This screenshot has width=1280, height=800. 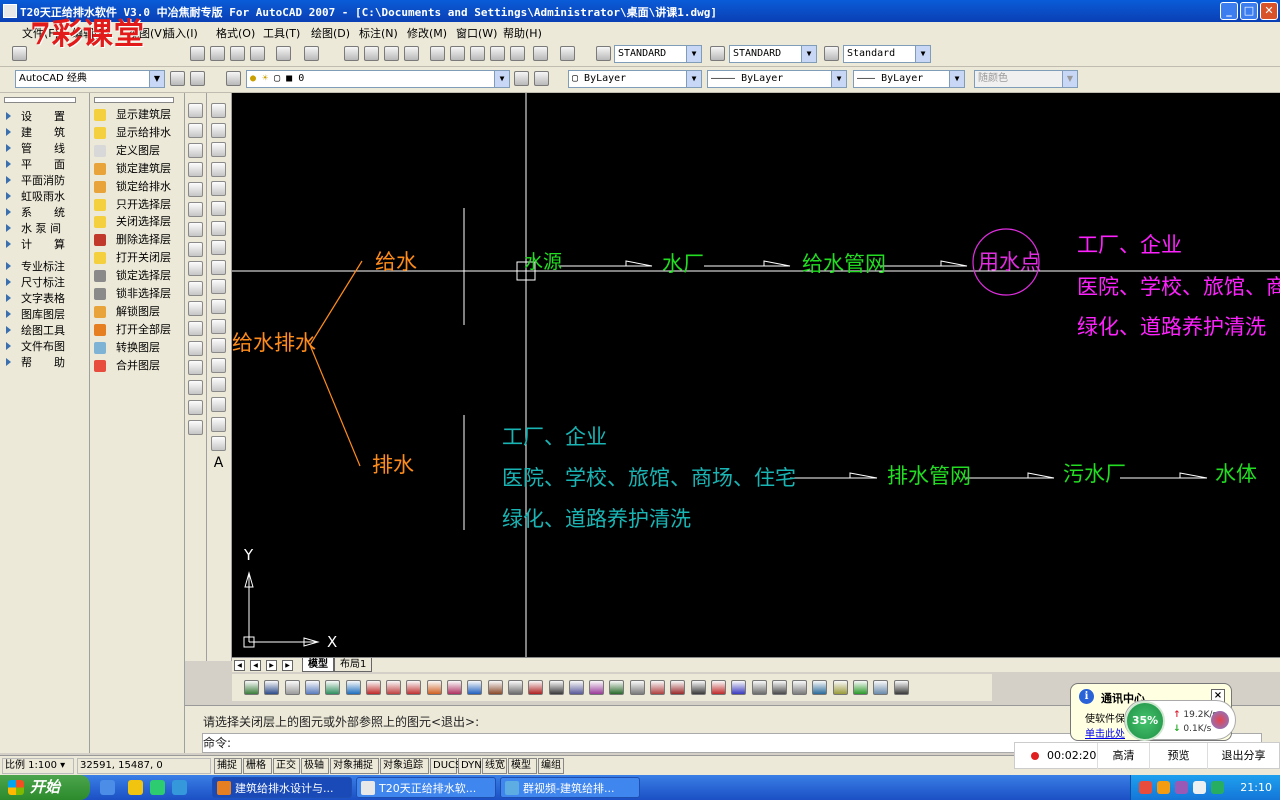 I want to click on redo-icon, so click(x=311, y=53).